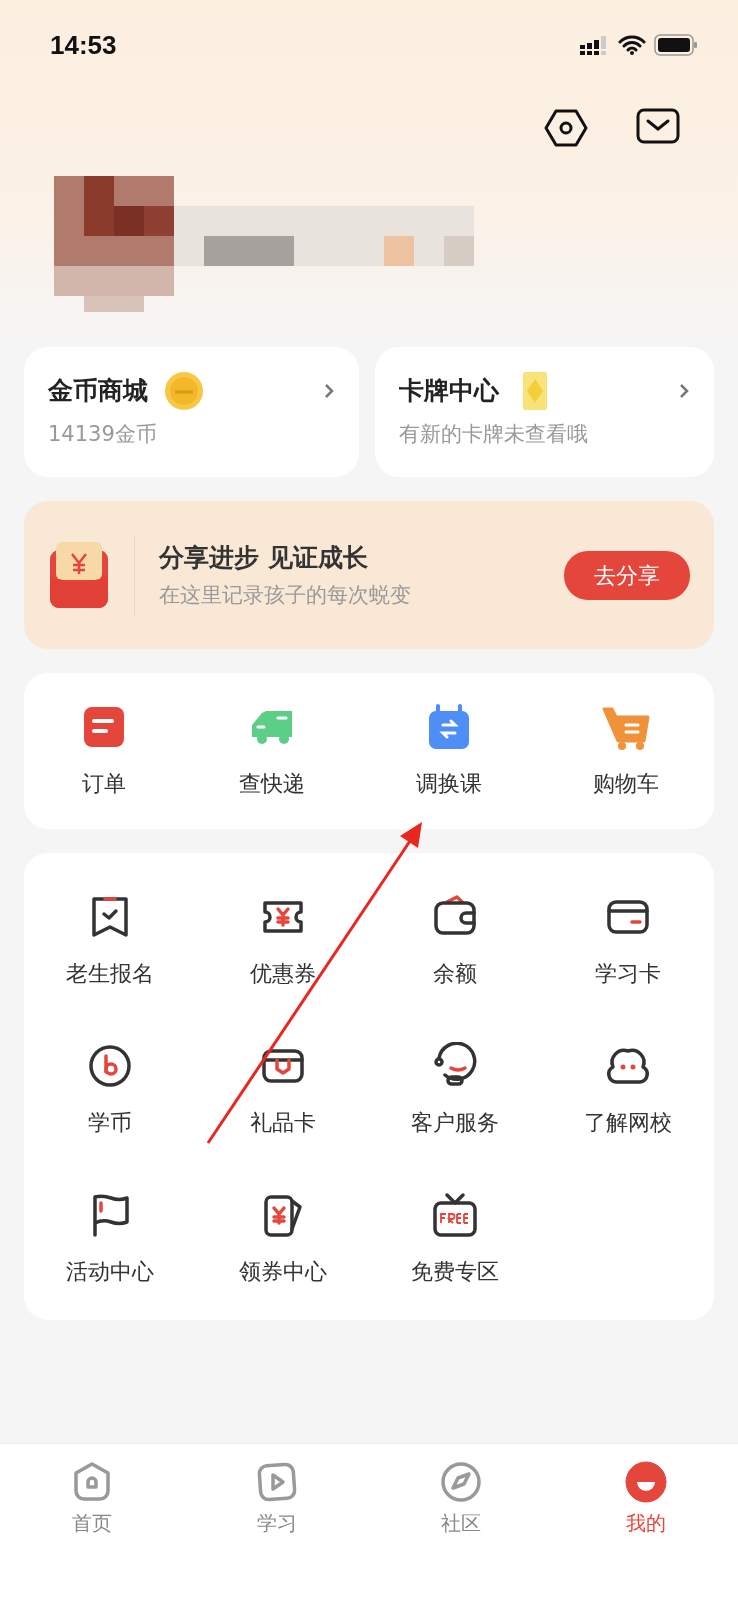 The height and width of the screenshot is (1600, 738). What do you see at coordinates (98, 391) in the screenshot?
I see `card-title: 金币商城` at bounding box center [98, 391].